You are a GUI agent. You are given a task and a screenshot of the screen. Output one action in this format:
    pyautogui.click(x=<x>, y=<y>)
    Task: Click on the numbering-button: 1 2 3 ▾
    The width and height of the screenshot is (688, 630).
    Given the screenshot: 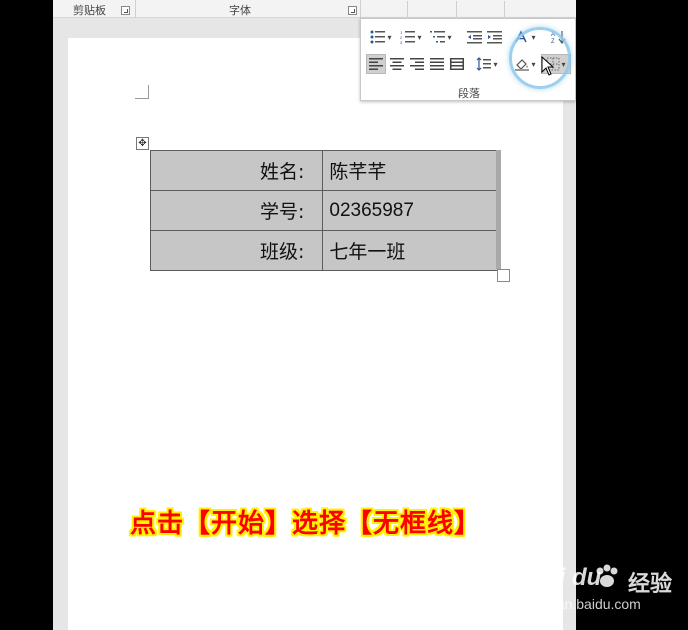 What is the action you would take?
    pyautogui.click(x=411, y=37)
    